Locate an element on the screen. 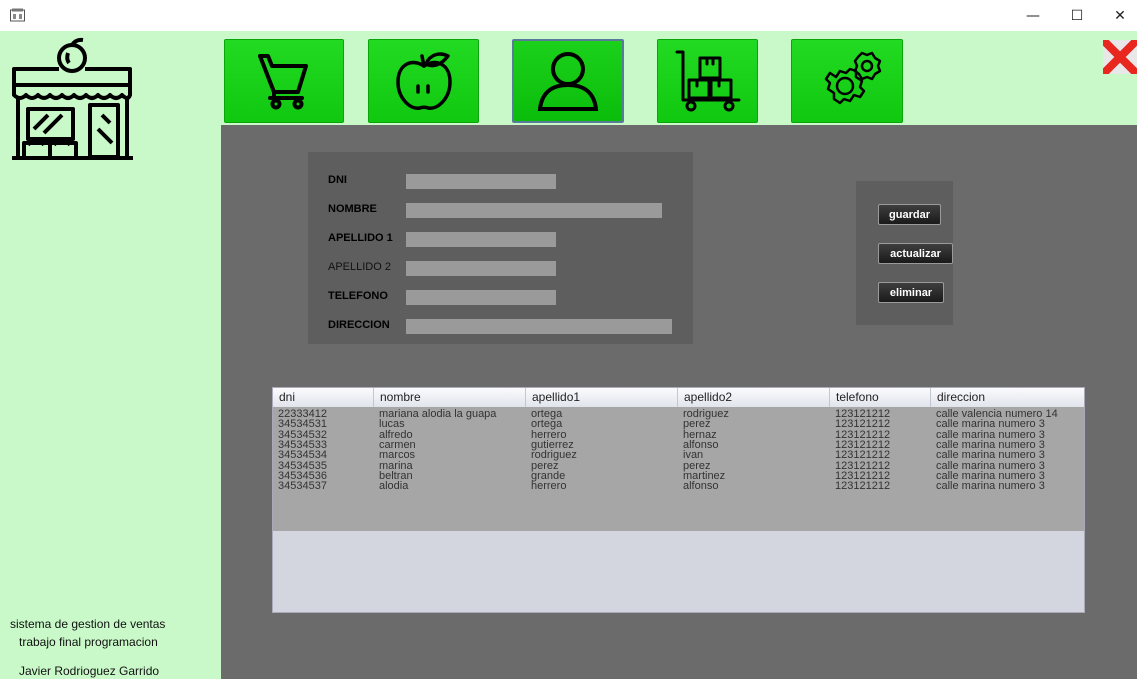  column-header-apellido2: apellido2 is located at coordinates (754, 397).